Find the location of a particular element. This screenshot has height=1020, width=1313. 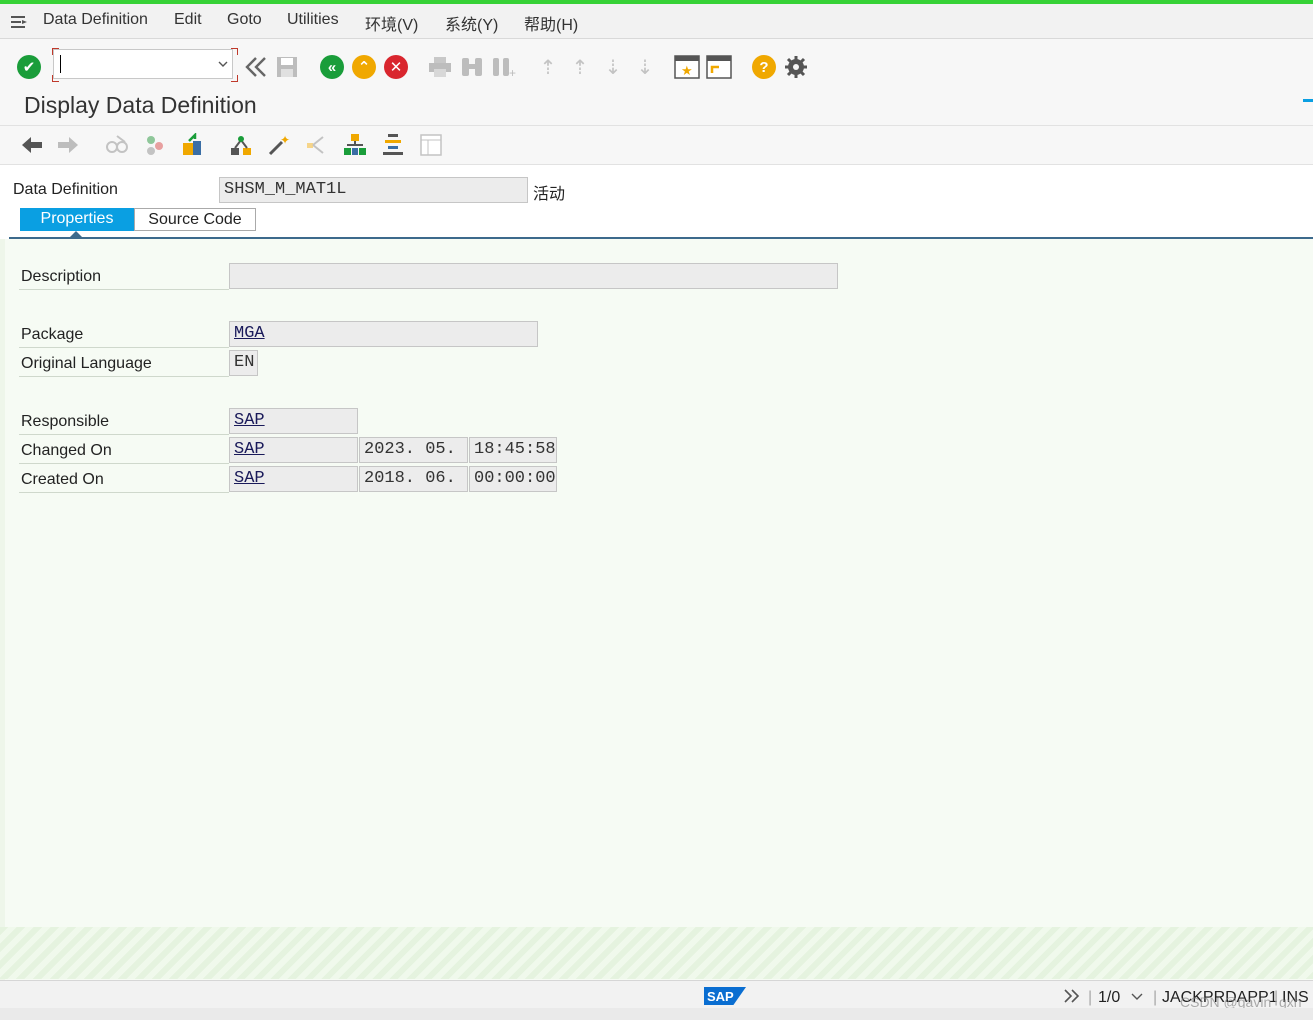

activate-icon is located at coordinates (193, 145).